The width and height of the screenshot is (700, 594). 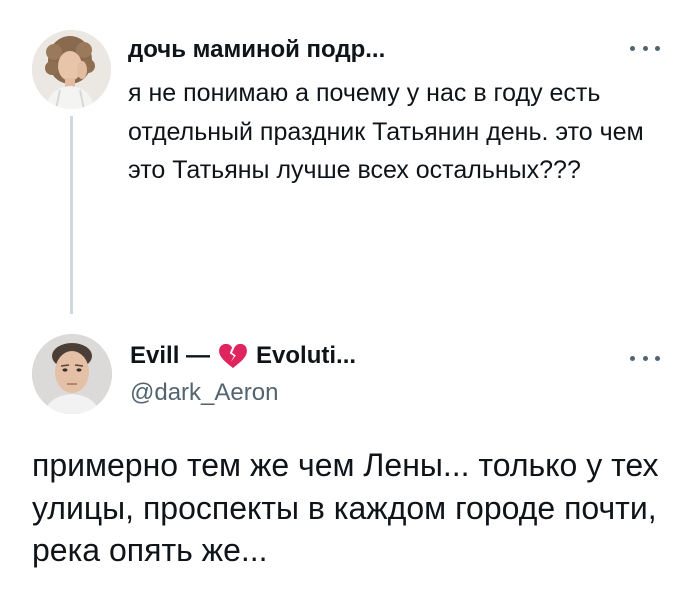 I want to click on woman-with-curly-hair-avatar, so click(x=71, y=69).